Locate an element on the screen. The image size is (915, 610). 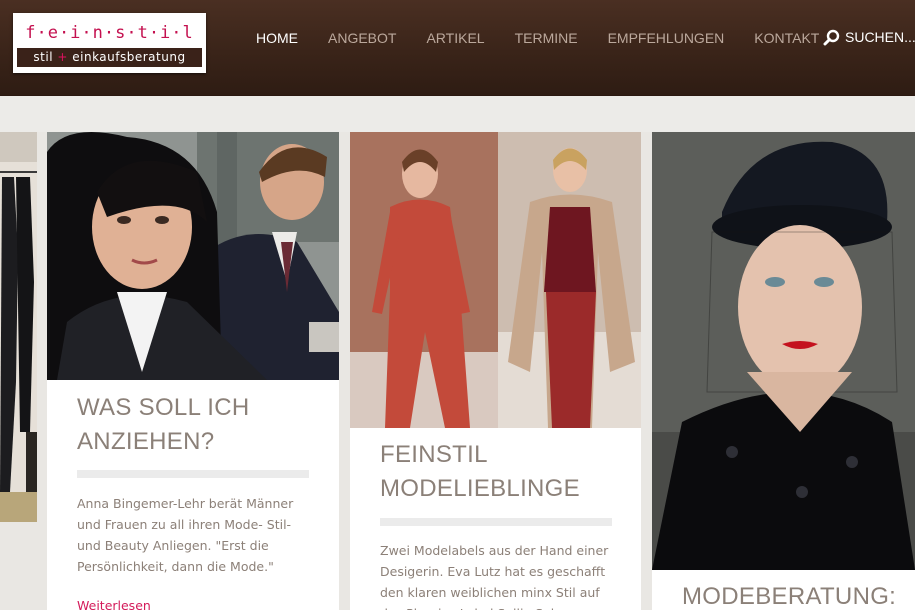
card-1-read-more-link: Weiterlesen is located at coordinates (114, 604).